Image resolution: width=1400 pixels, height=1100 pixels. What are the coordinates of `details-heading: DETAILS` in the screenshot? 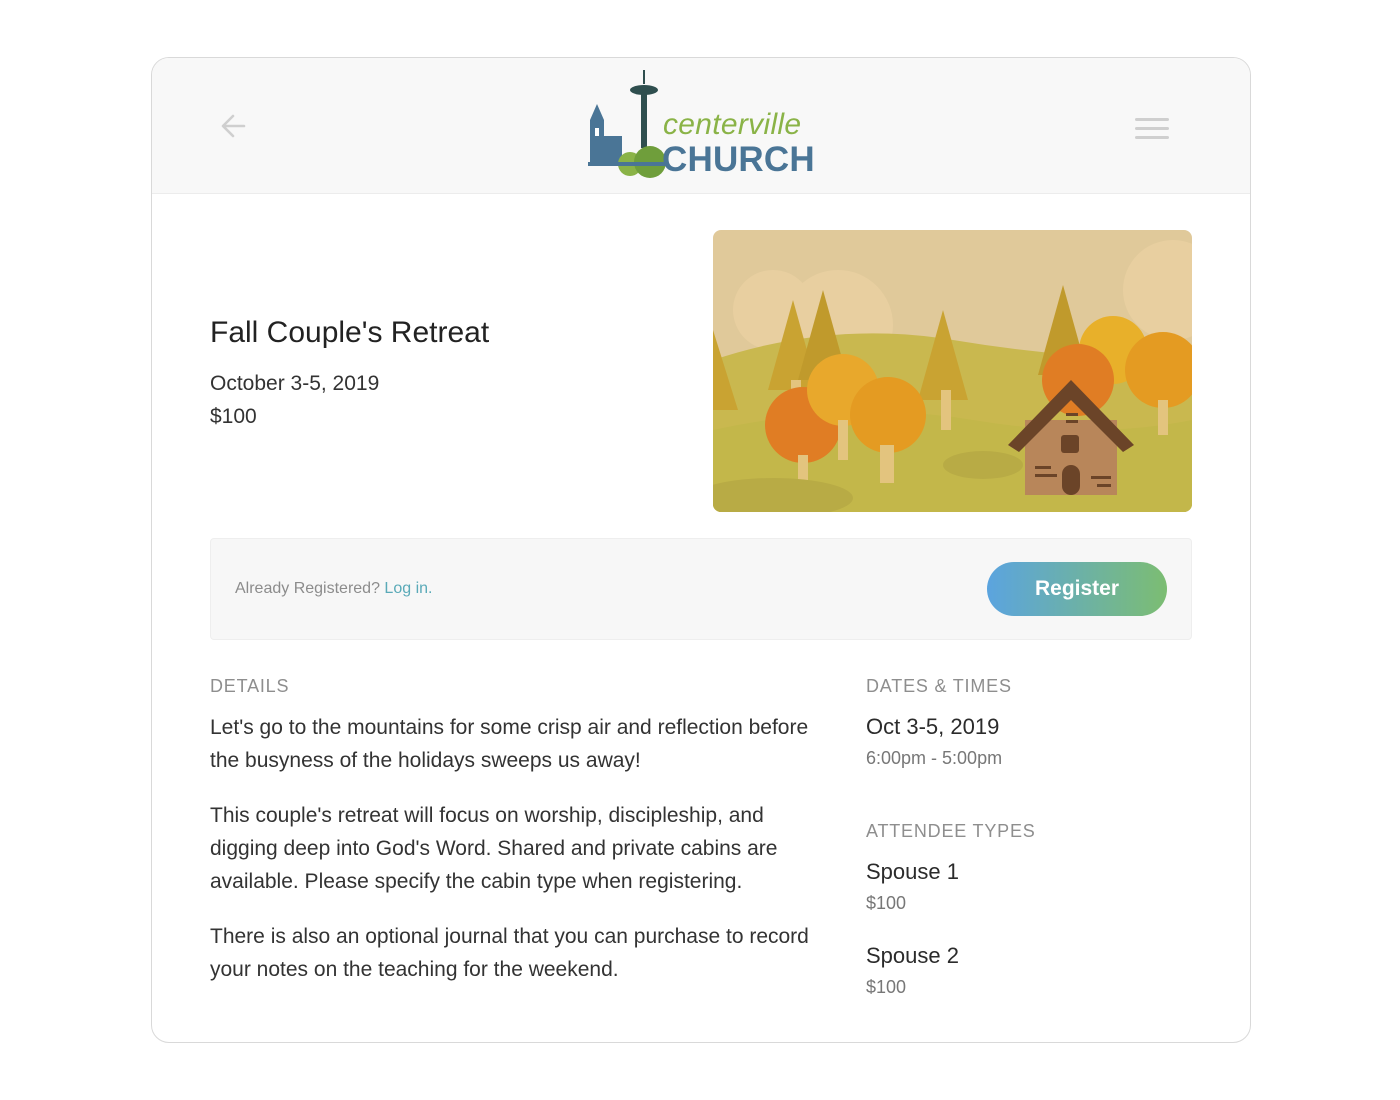 It's located at (250, 686).